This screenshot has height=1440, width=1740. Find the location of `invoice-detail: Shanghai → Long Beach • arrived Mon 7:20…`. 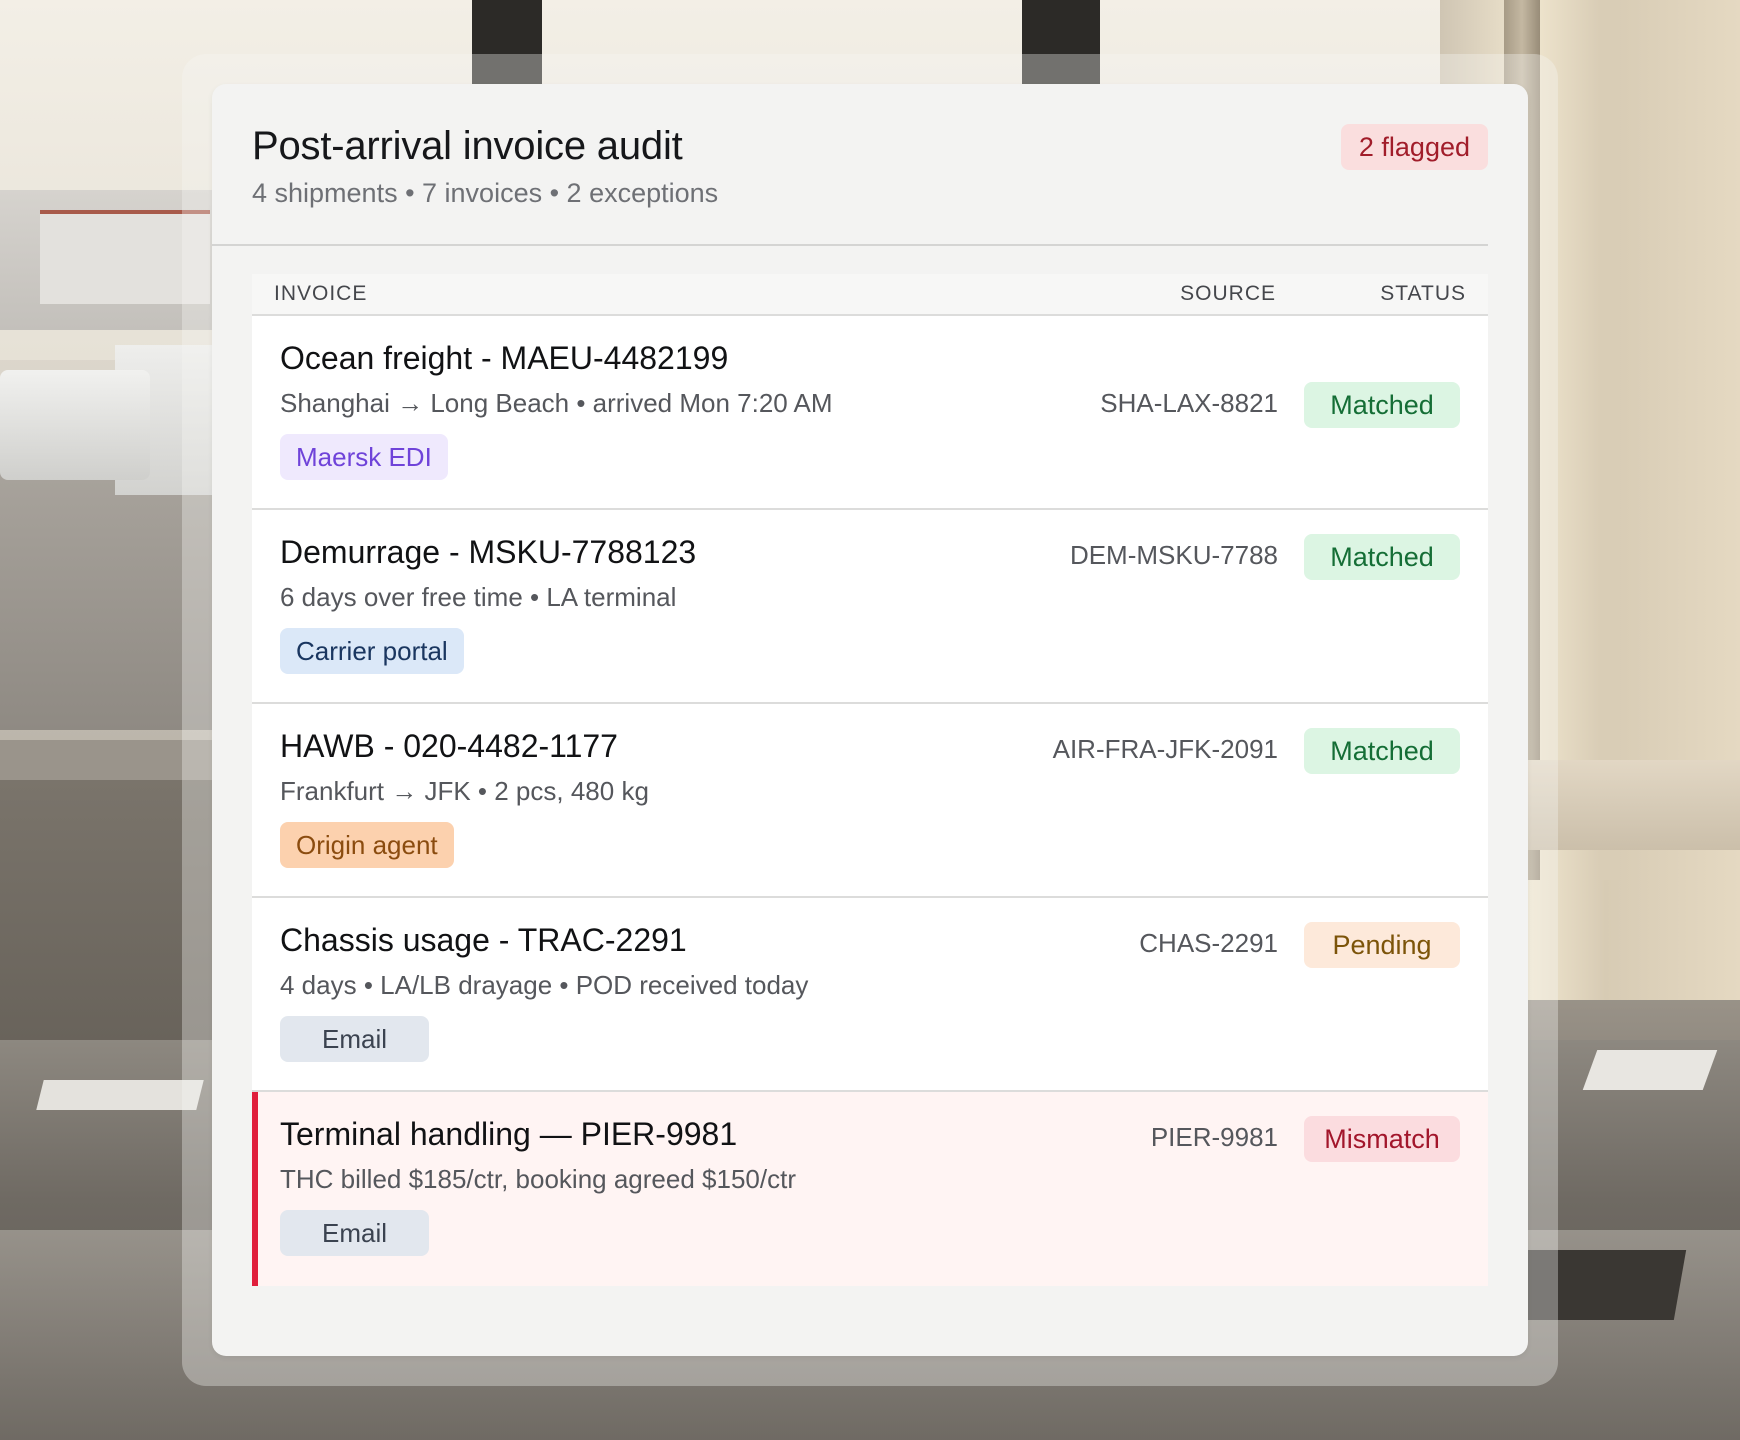

invoice-detail: Shanghai → Long Beach • arrived Mon 7:20… is located at coordinates (556, 403).